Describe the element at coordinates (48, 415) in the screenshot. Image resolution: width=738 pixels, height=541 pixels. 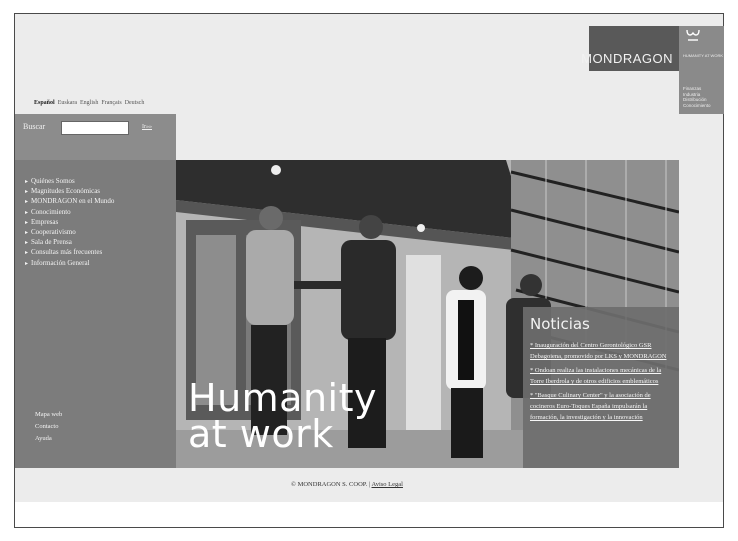
I see `sitemap-link: Mapa web` at that location.